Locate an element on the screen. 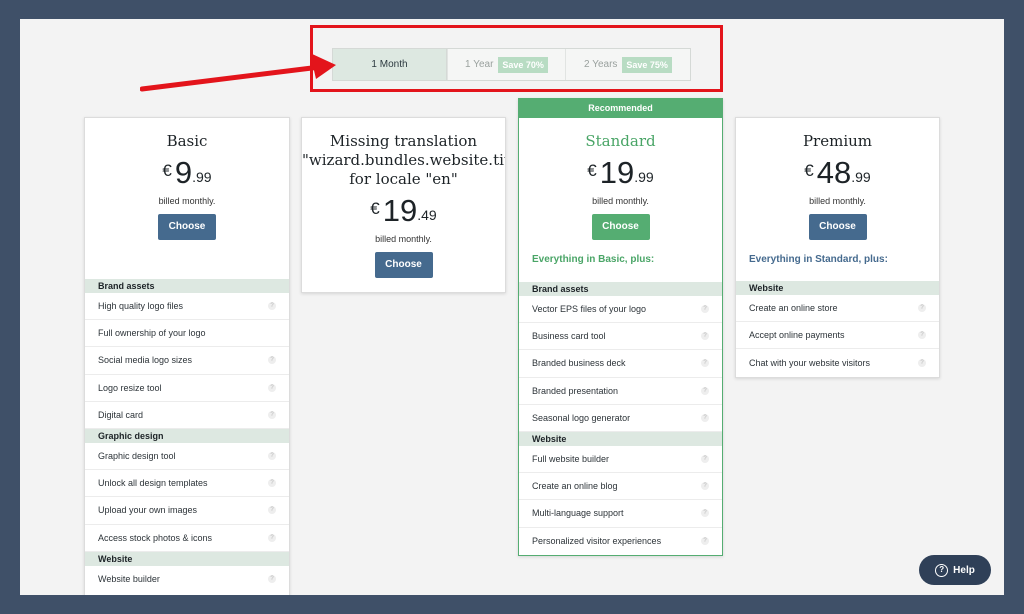 This screenshot has width=1024, height=614. feature-label: Personalized visitor experiences is located at coordinates (597, 541).